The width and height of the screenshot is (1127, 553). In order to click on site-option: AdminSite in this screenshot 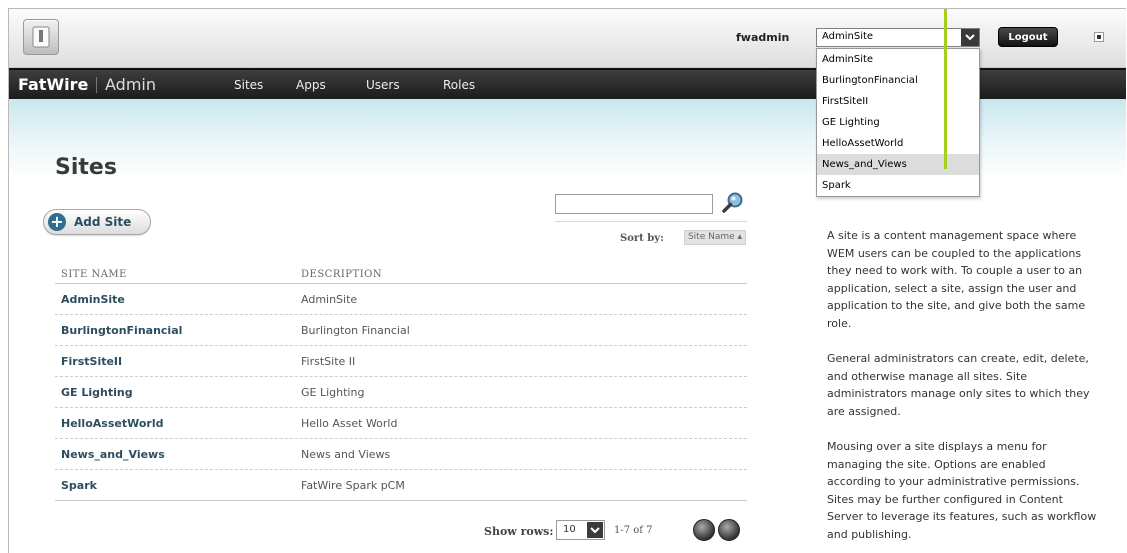, I will do `click(898, 59)`.